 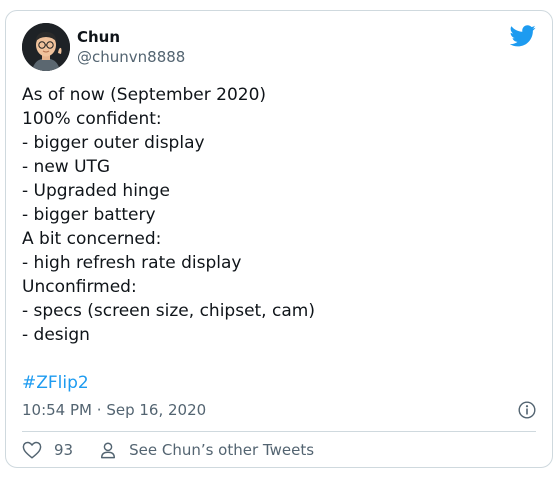 I want to click on tweet-line: - Upgraded hinge, so click(x=96, y=191).